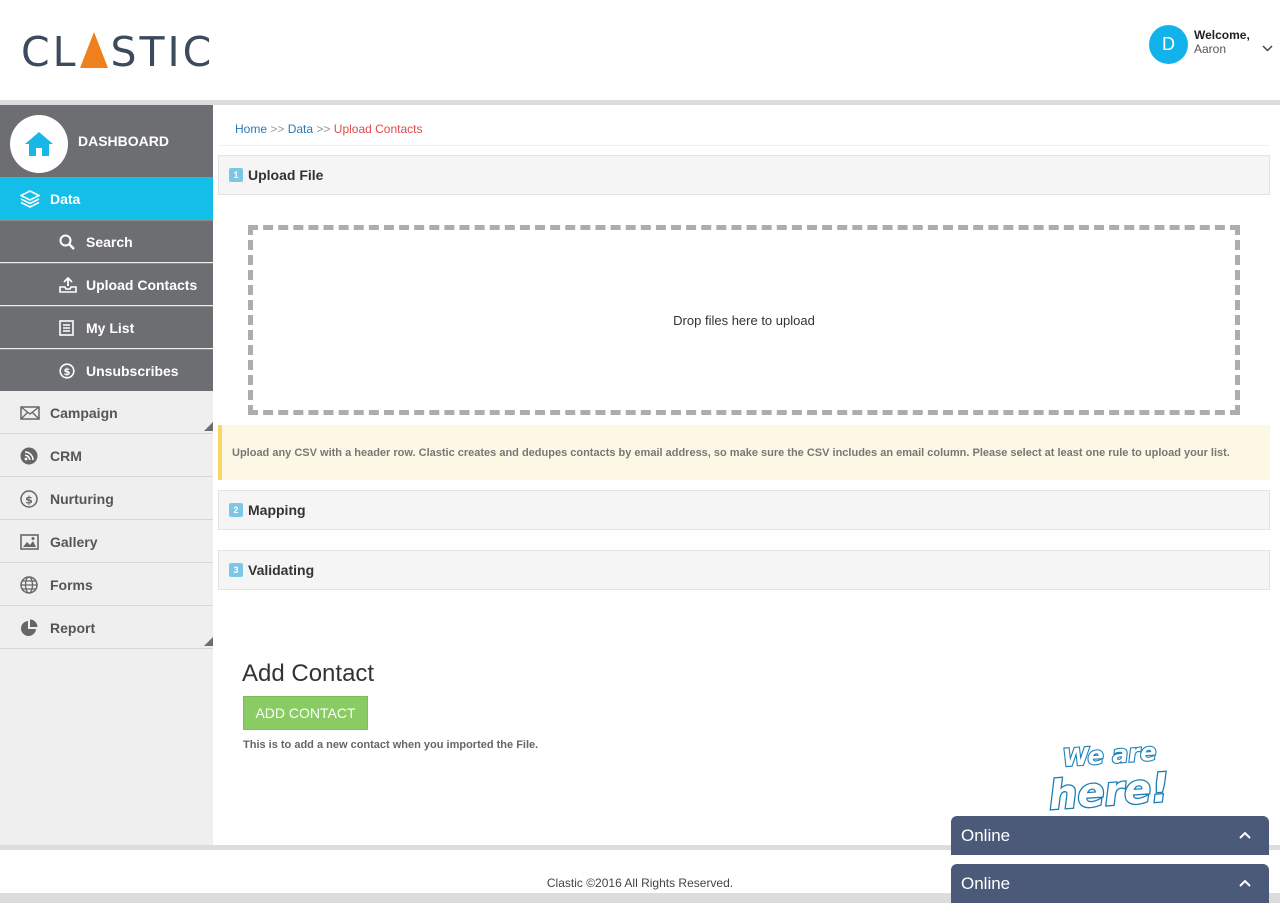 This screenshot has height=903, width=1280. I want to click on sidebar-item-label: Report, so click(73, 627).